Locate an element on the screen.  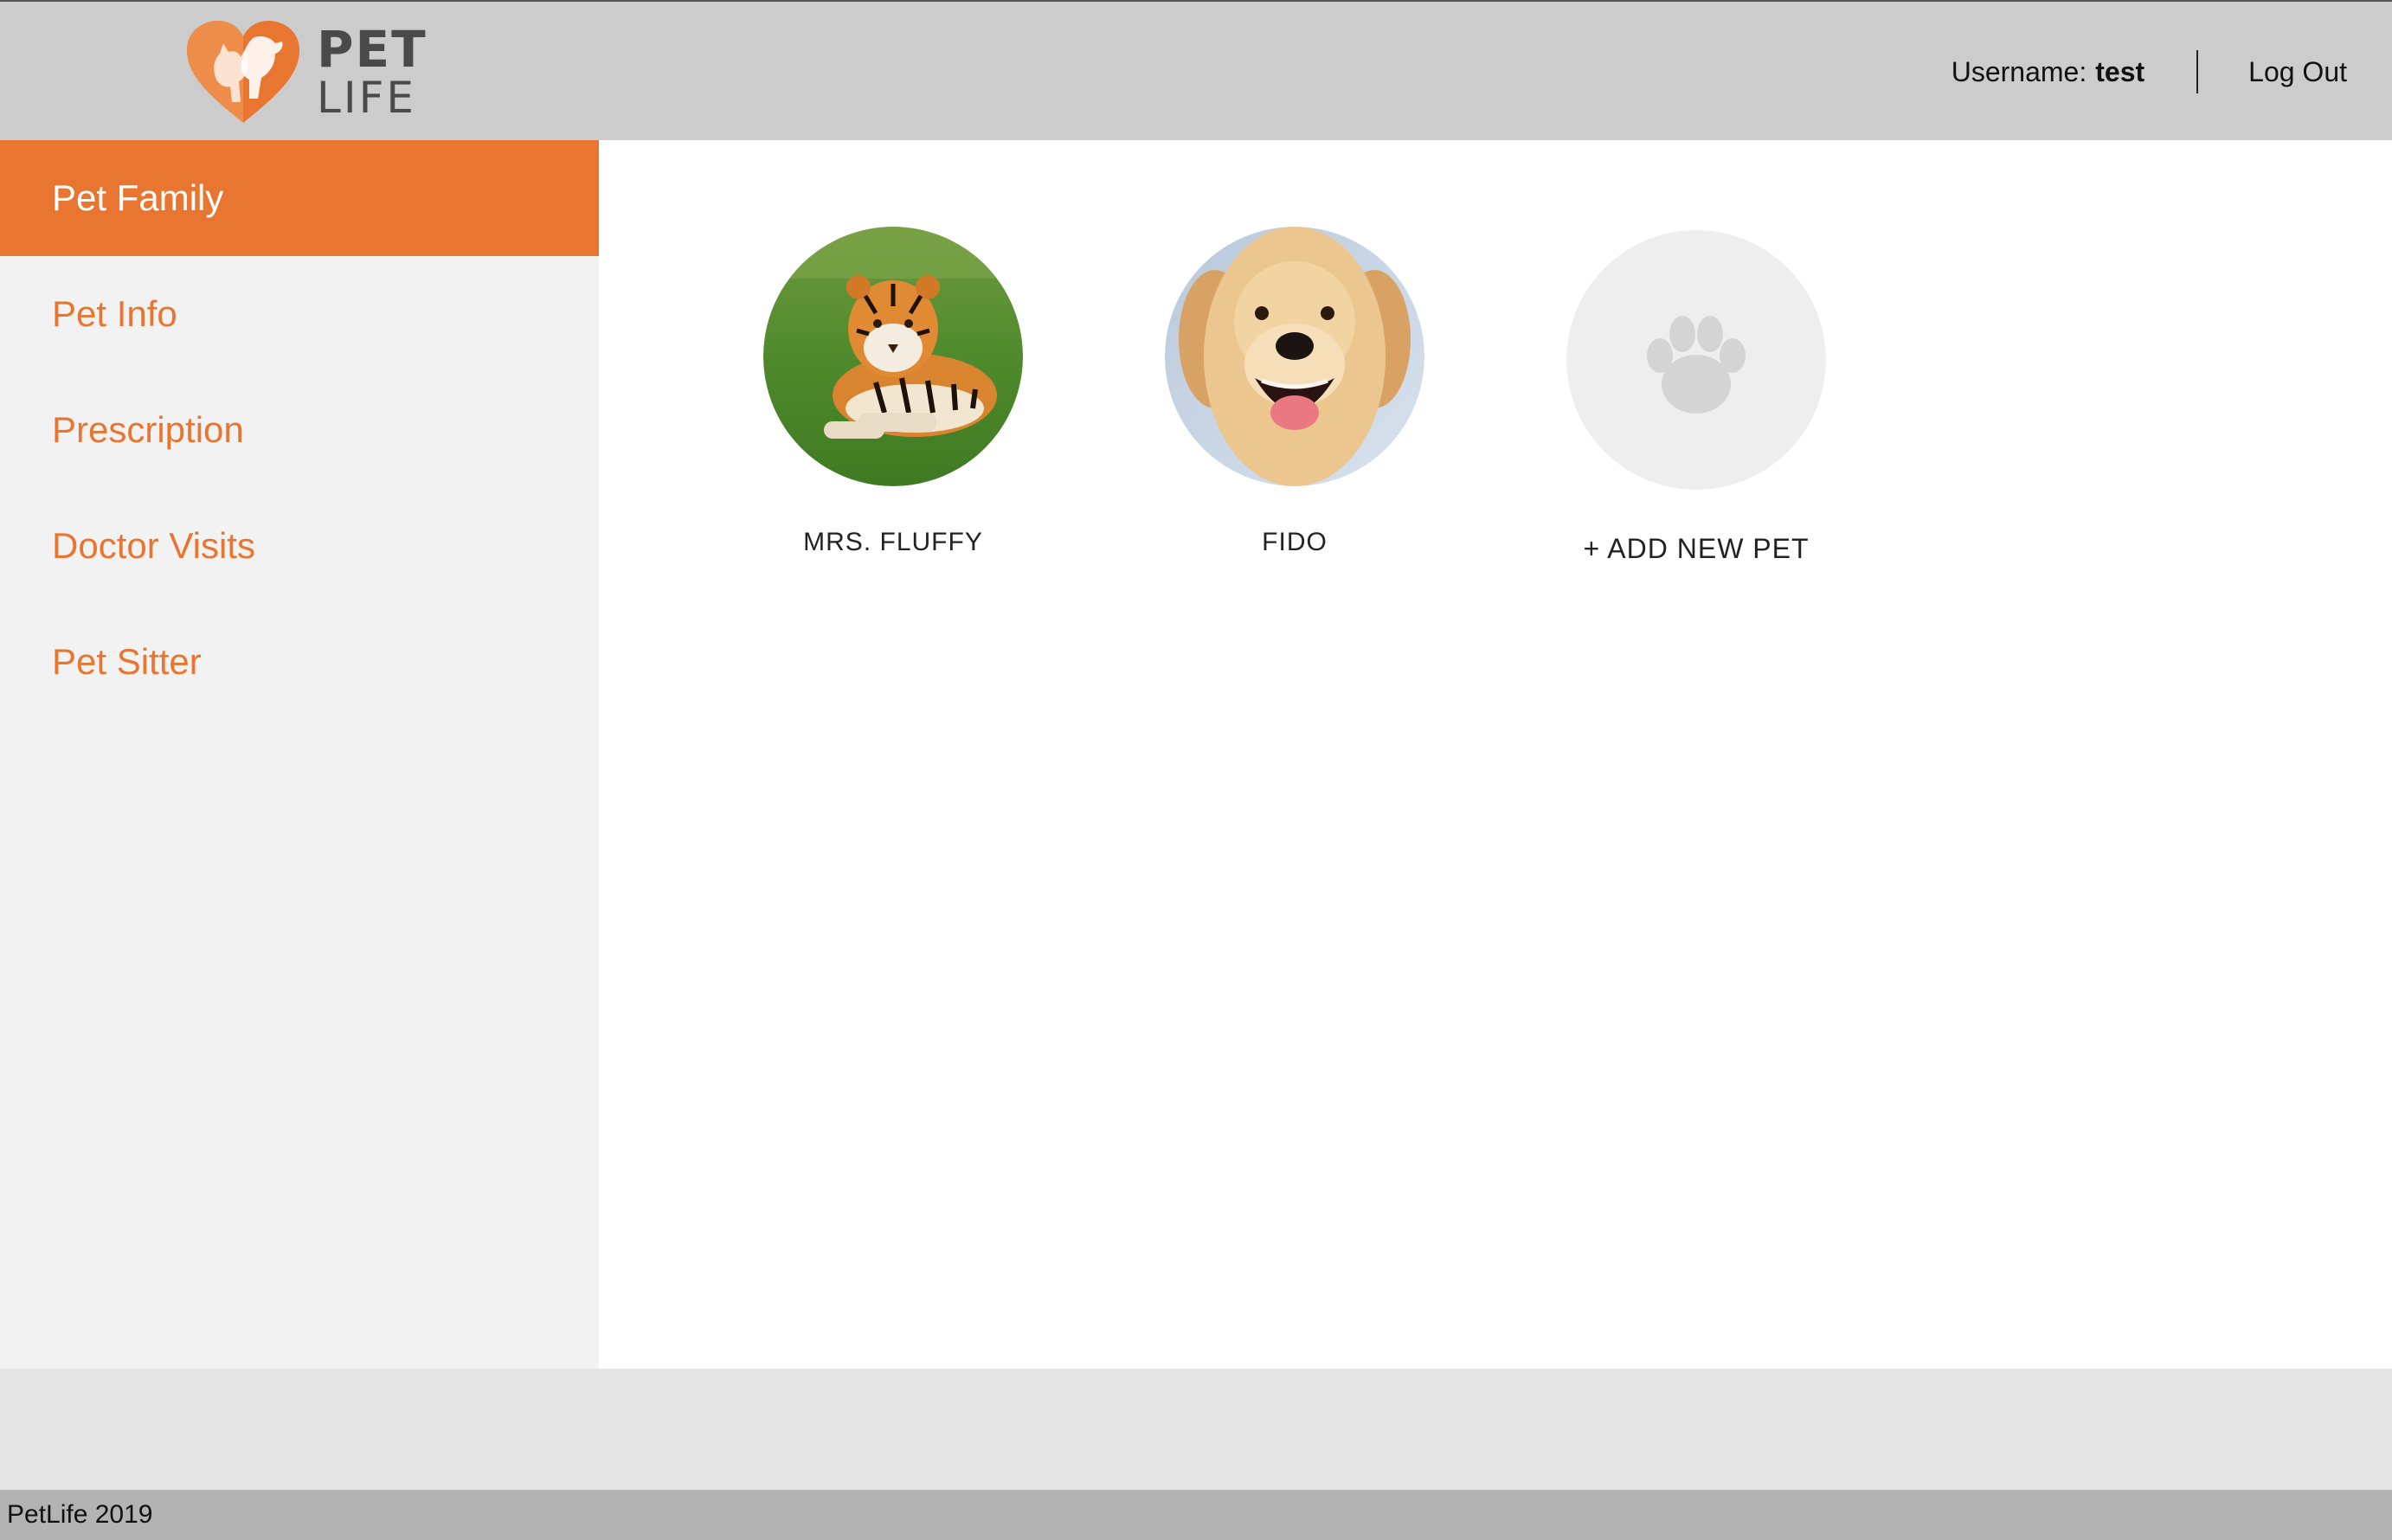
sidebar-item-prescription: Prescription is located at coordinates (299, 430).